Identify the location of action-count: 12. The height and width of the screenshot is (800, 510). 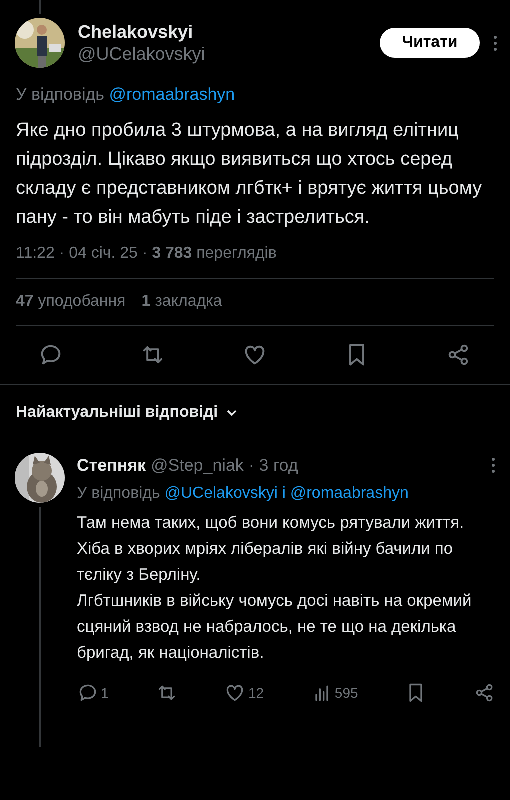
(256, 693).